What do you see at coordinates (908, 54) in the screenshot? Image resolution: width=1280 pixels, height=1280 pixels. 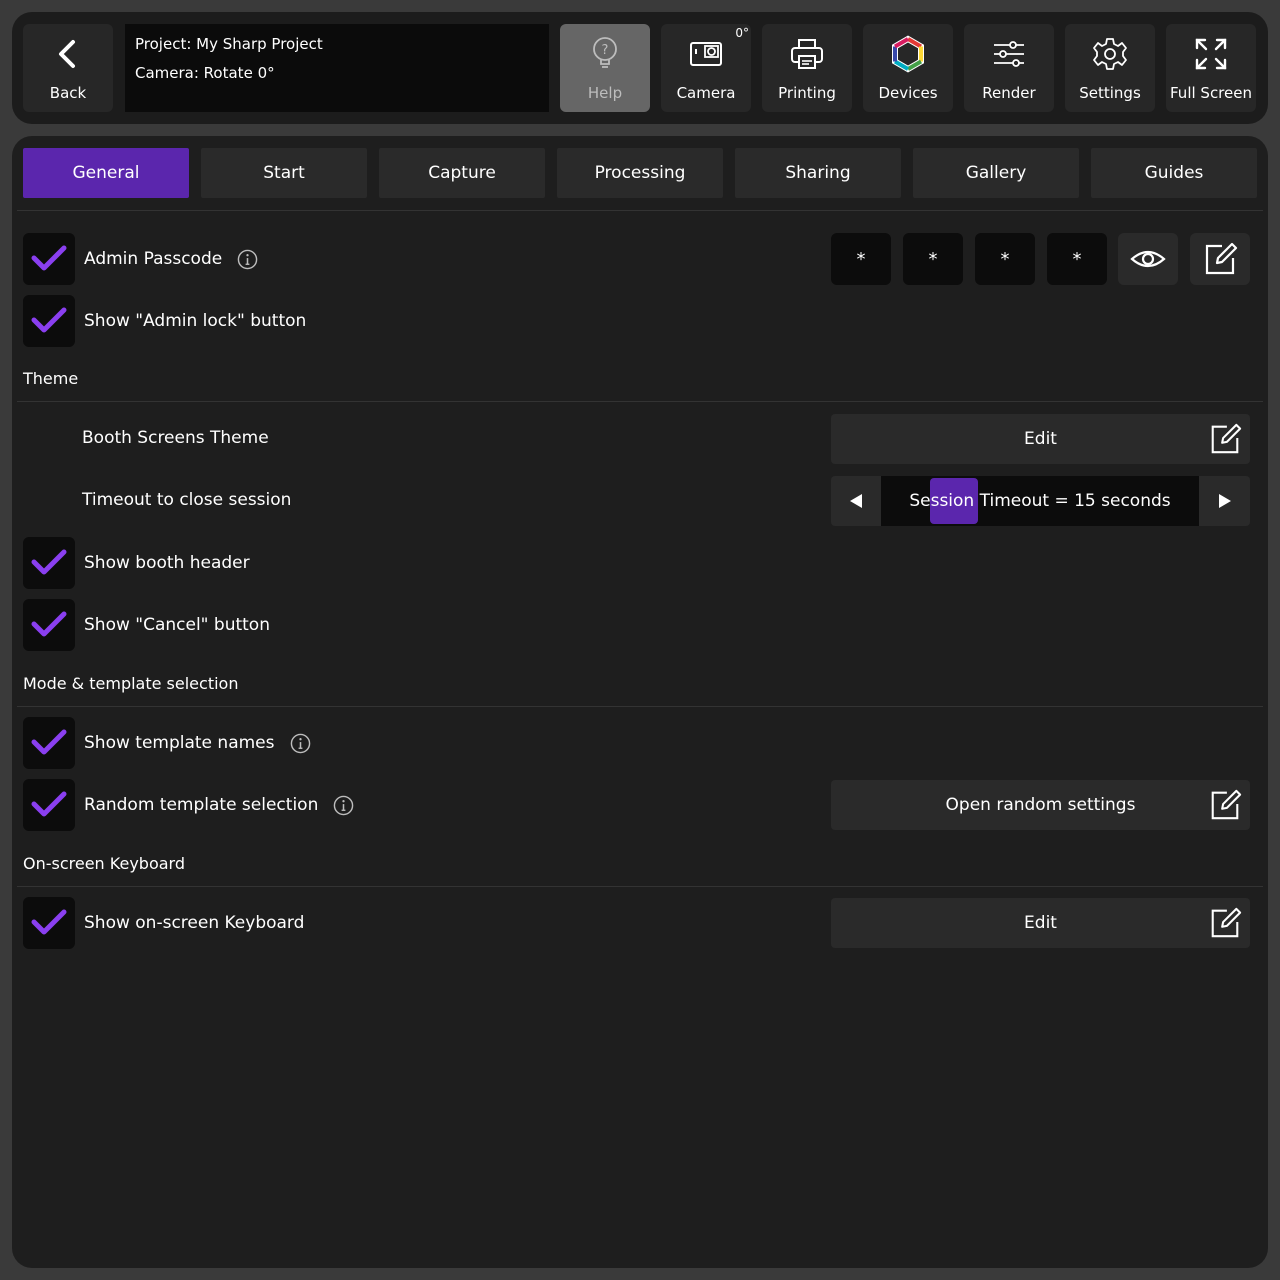 I see `devices-hexagon-icon` at bounding box center [908, 54].